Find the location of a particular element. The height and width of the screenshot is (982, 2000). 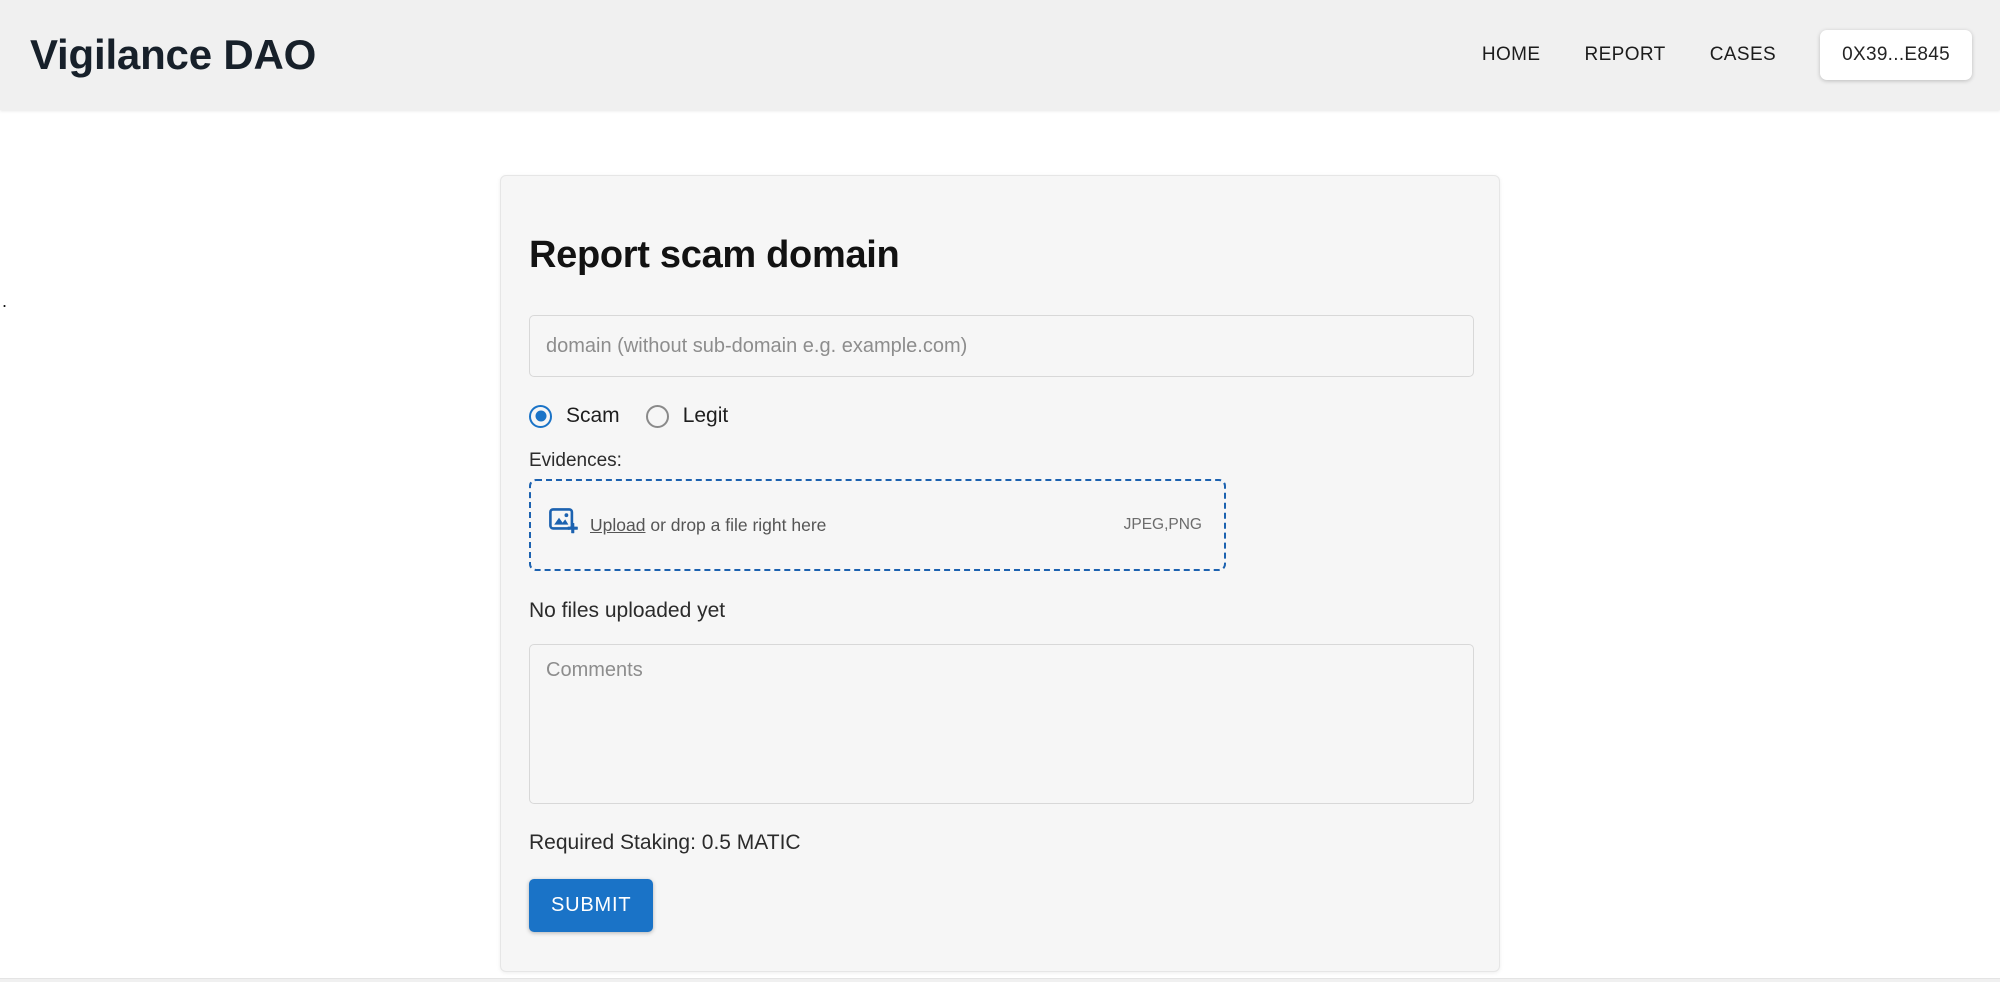

evidences-label: Evidences: is located at coordinates (575, 460).